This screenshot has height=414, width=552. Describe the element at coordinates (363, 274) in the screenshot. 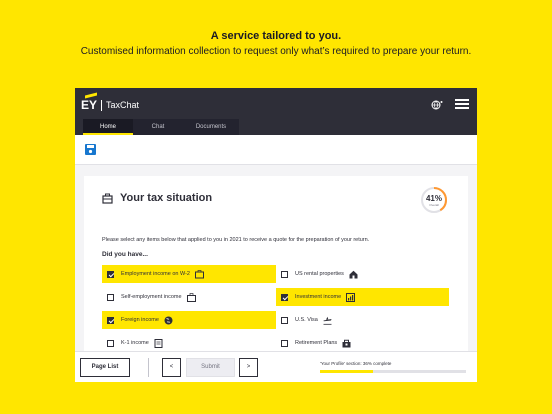

I see `option-us-rental-properties: US rental properties` at that location.